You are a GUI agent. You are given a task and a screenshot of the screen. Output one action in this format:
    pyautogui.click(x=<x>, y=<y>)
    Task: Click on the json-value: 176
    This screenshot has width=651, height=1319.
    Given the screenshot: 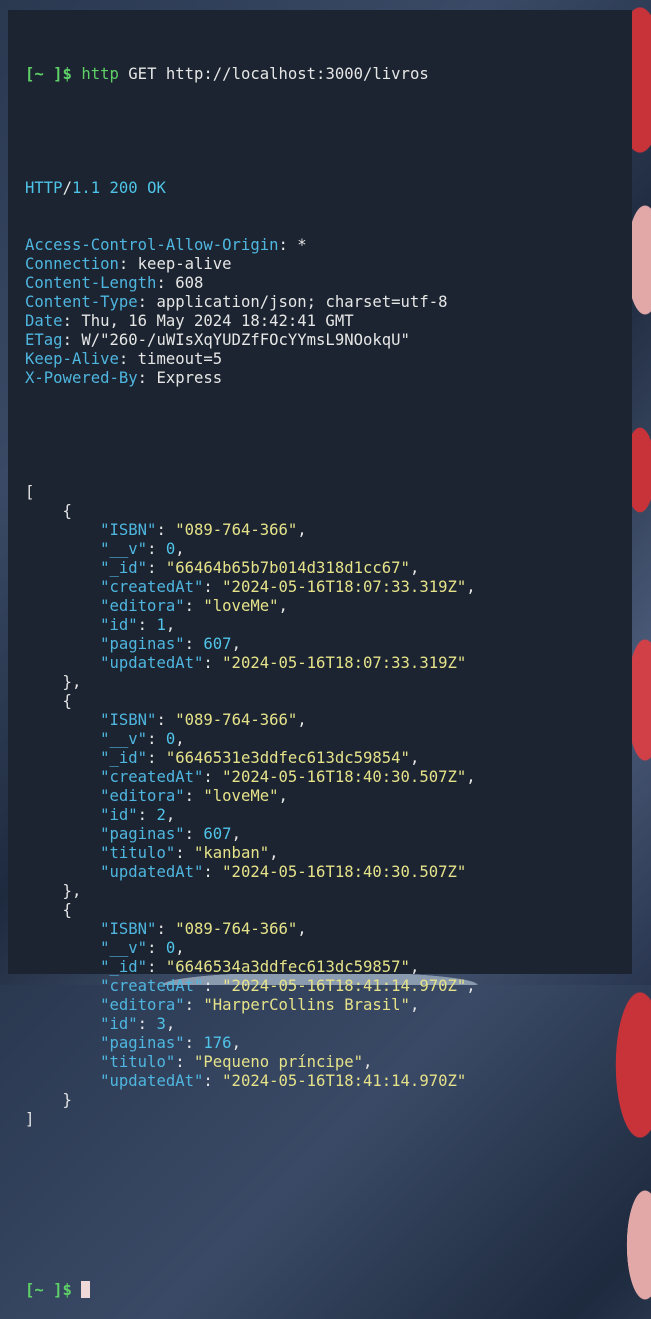 What is the action you would take?
    pyautogui.click(x=217, y=1043)
    